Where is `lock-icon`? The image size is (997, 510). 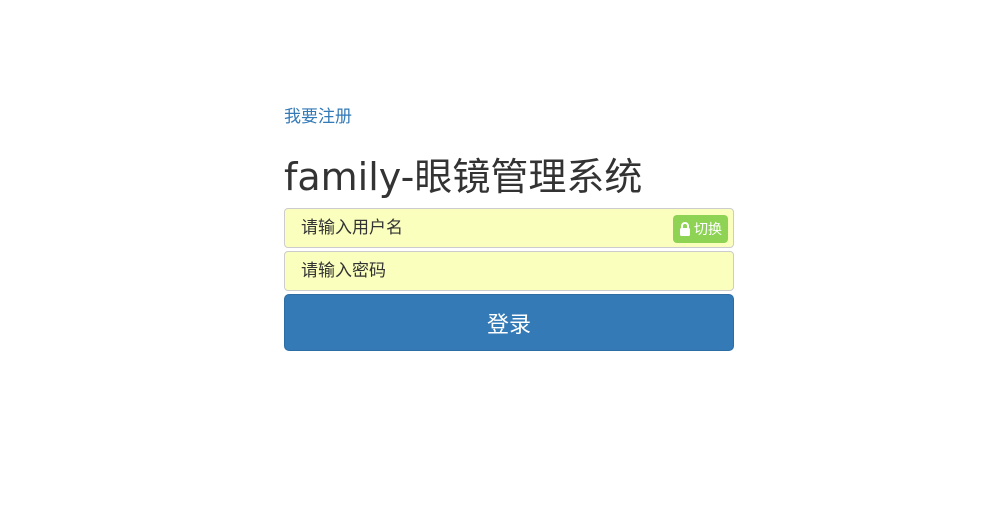 lock-icon is located at coordinates (685, 229).